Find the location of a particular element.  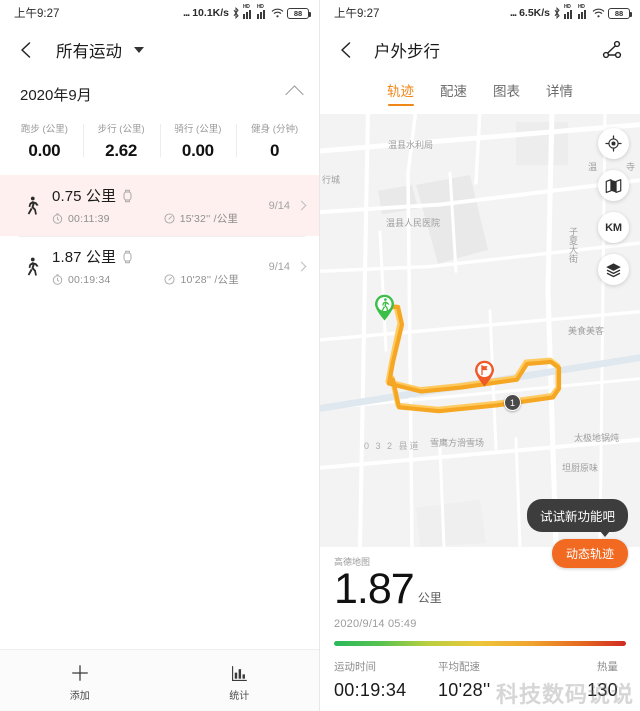

stat-label: 健身 (分钟) is located at coordinates (275, 129).